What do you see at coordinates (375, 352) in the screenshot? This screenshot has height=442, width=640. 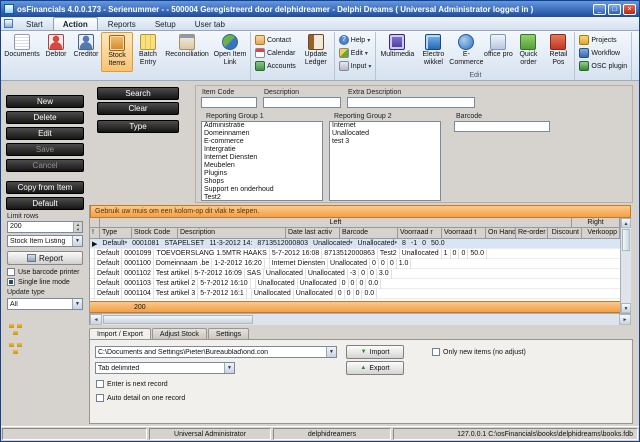 I see `import-button: ▼ Import` at bounding box center [375, 352].